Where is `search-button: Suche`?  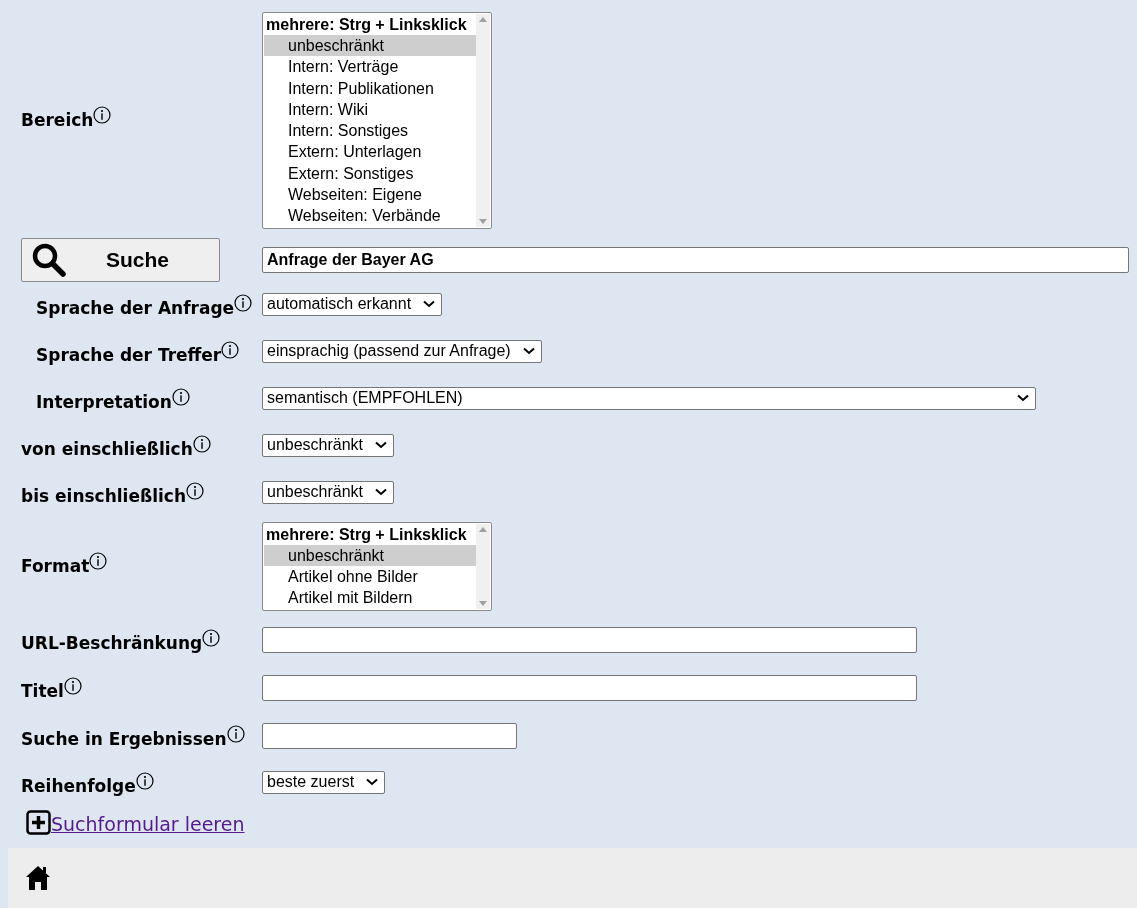 search-button: Suche is located at coordinates (120, 259).